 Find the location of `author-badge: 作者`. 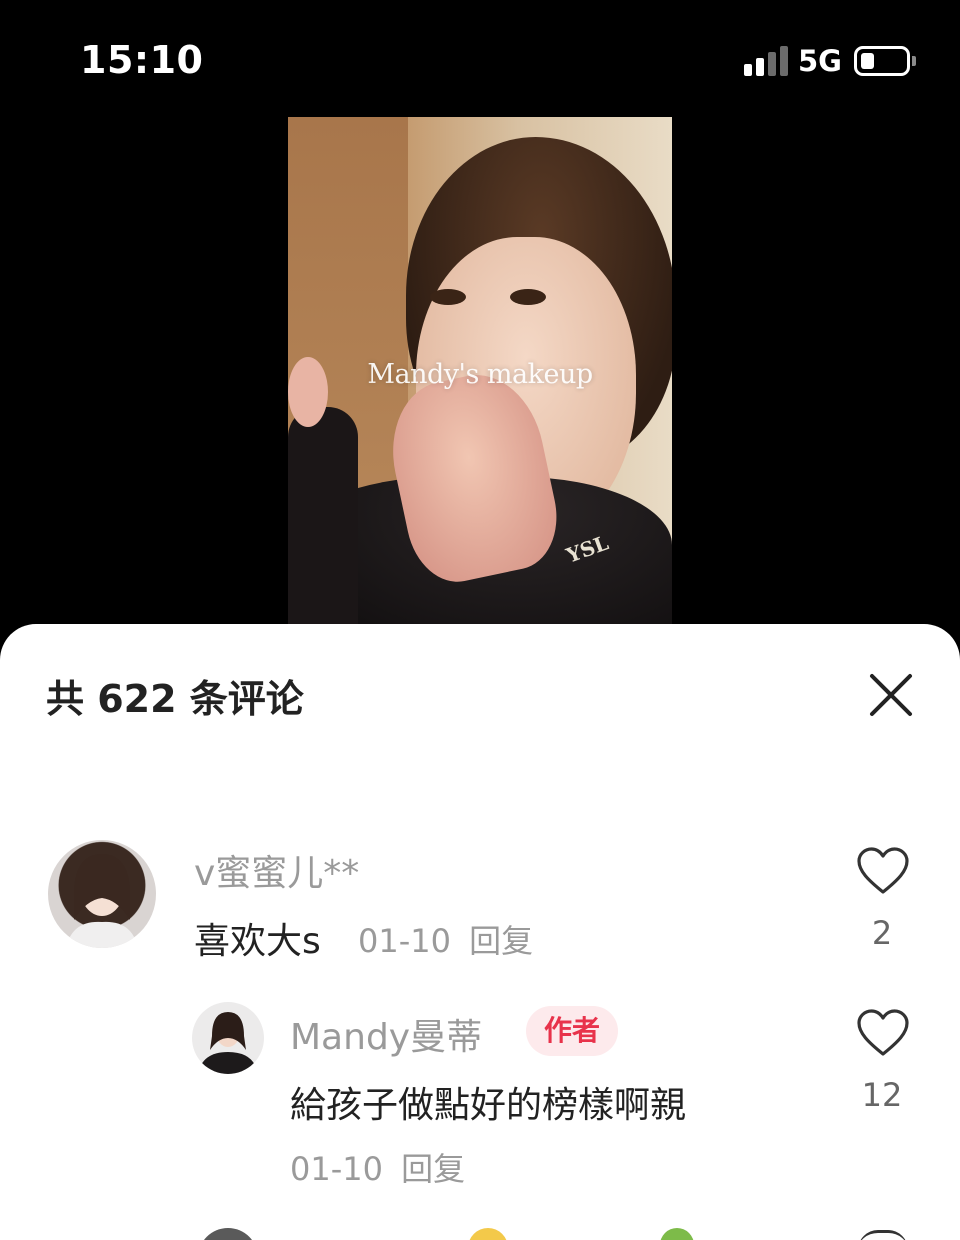

author-badge: 作者 is located at coordinates (572, 1031).